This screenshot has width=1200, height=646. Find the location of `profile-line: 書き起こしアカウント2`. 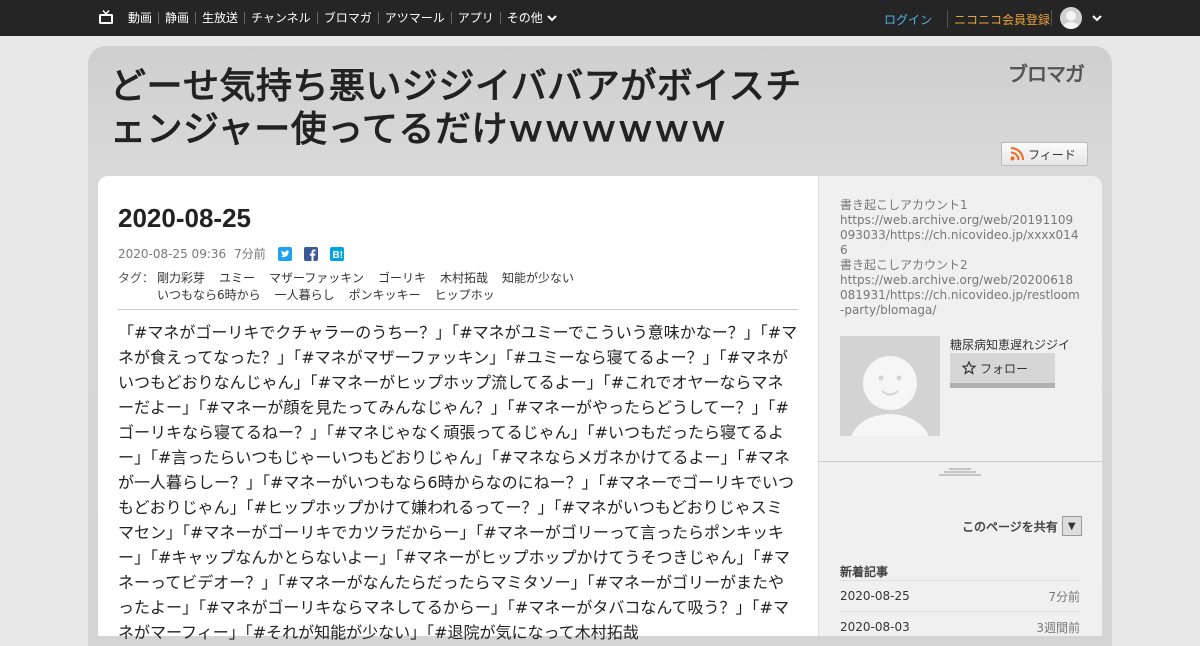

profile-line: 書き起こしアカウント2 is located at coordinates (904, 265).